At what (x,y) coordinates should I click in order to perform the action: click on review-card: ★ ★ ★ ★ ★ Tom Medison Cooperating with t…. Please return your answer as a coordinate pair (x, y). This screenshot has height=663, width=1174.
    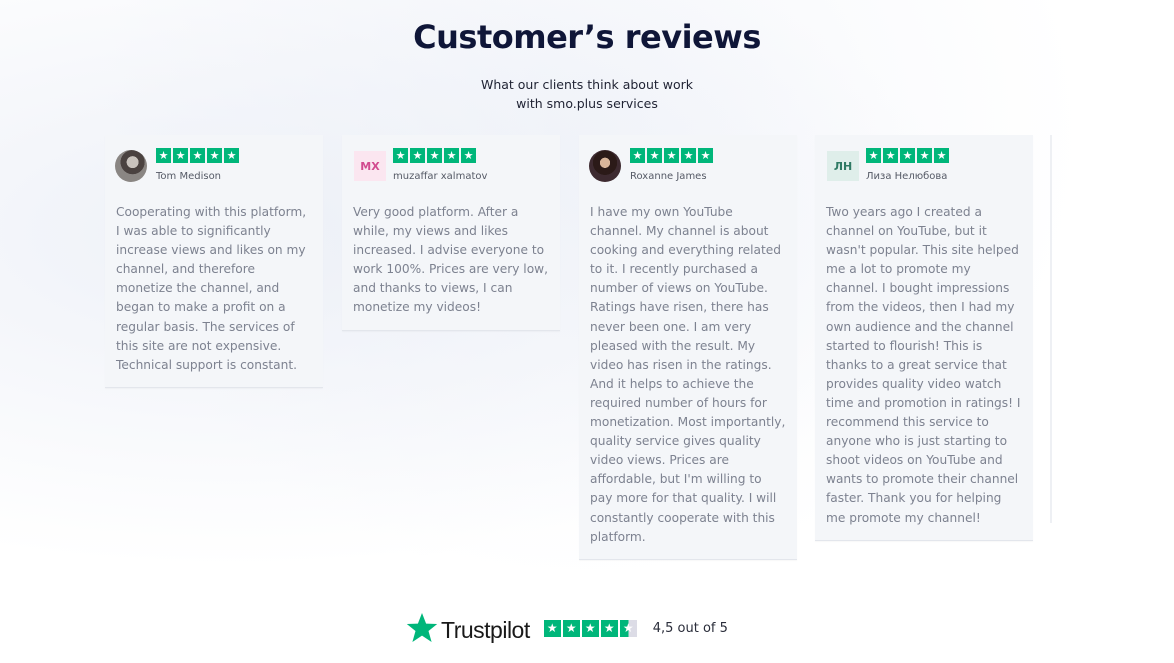
    Looking at the image, I should click on (214, 261).